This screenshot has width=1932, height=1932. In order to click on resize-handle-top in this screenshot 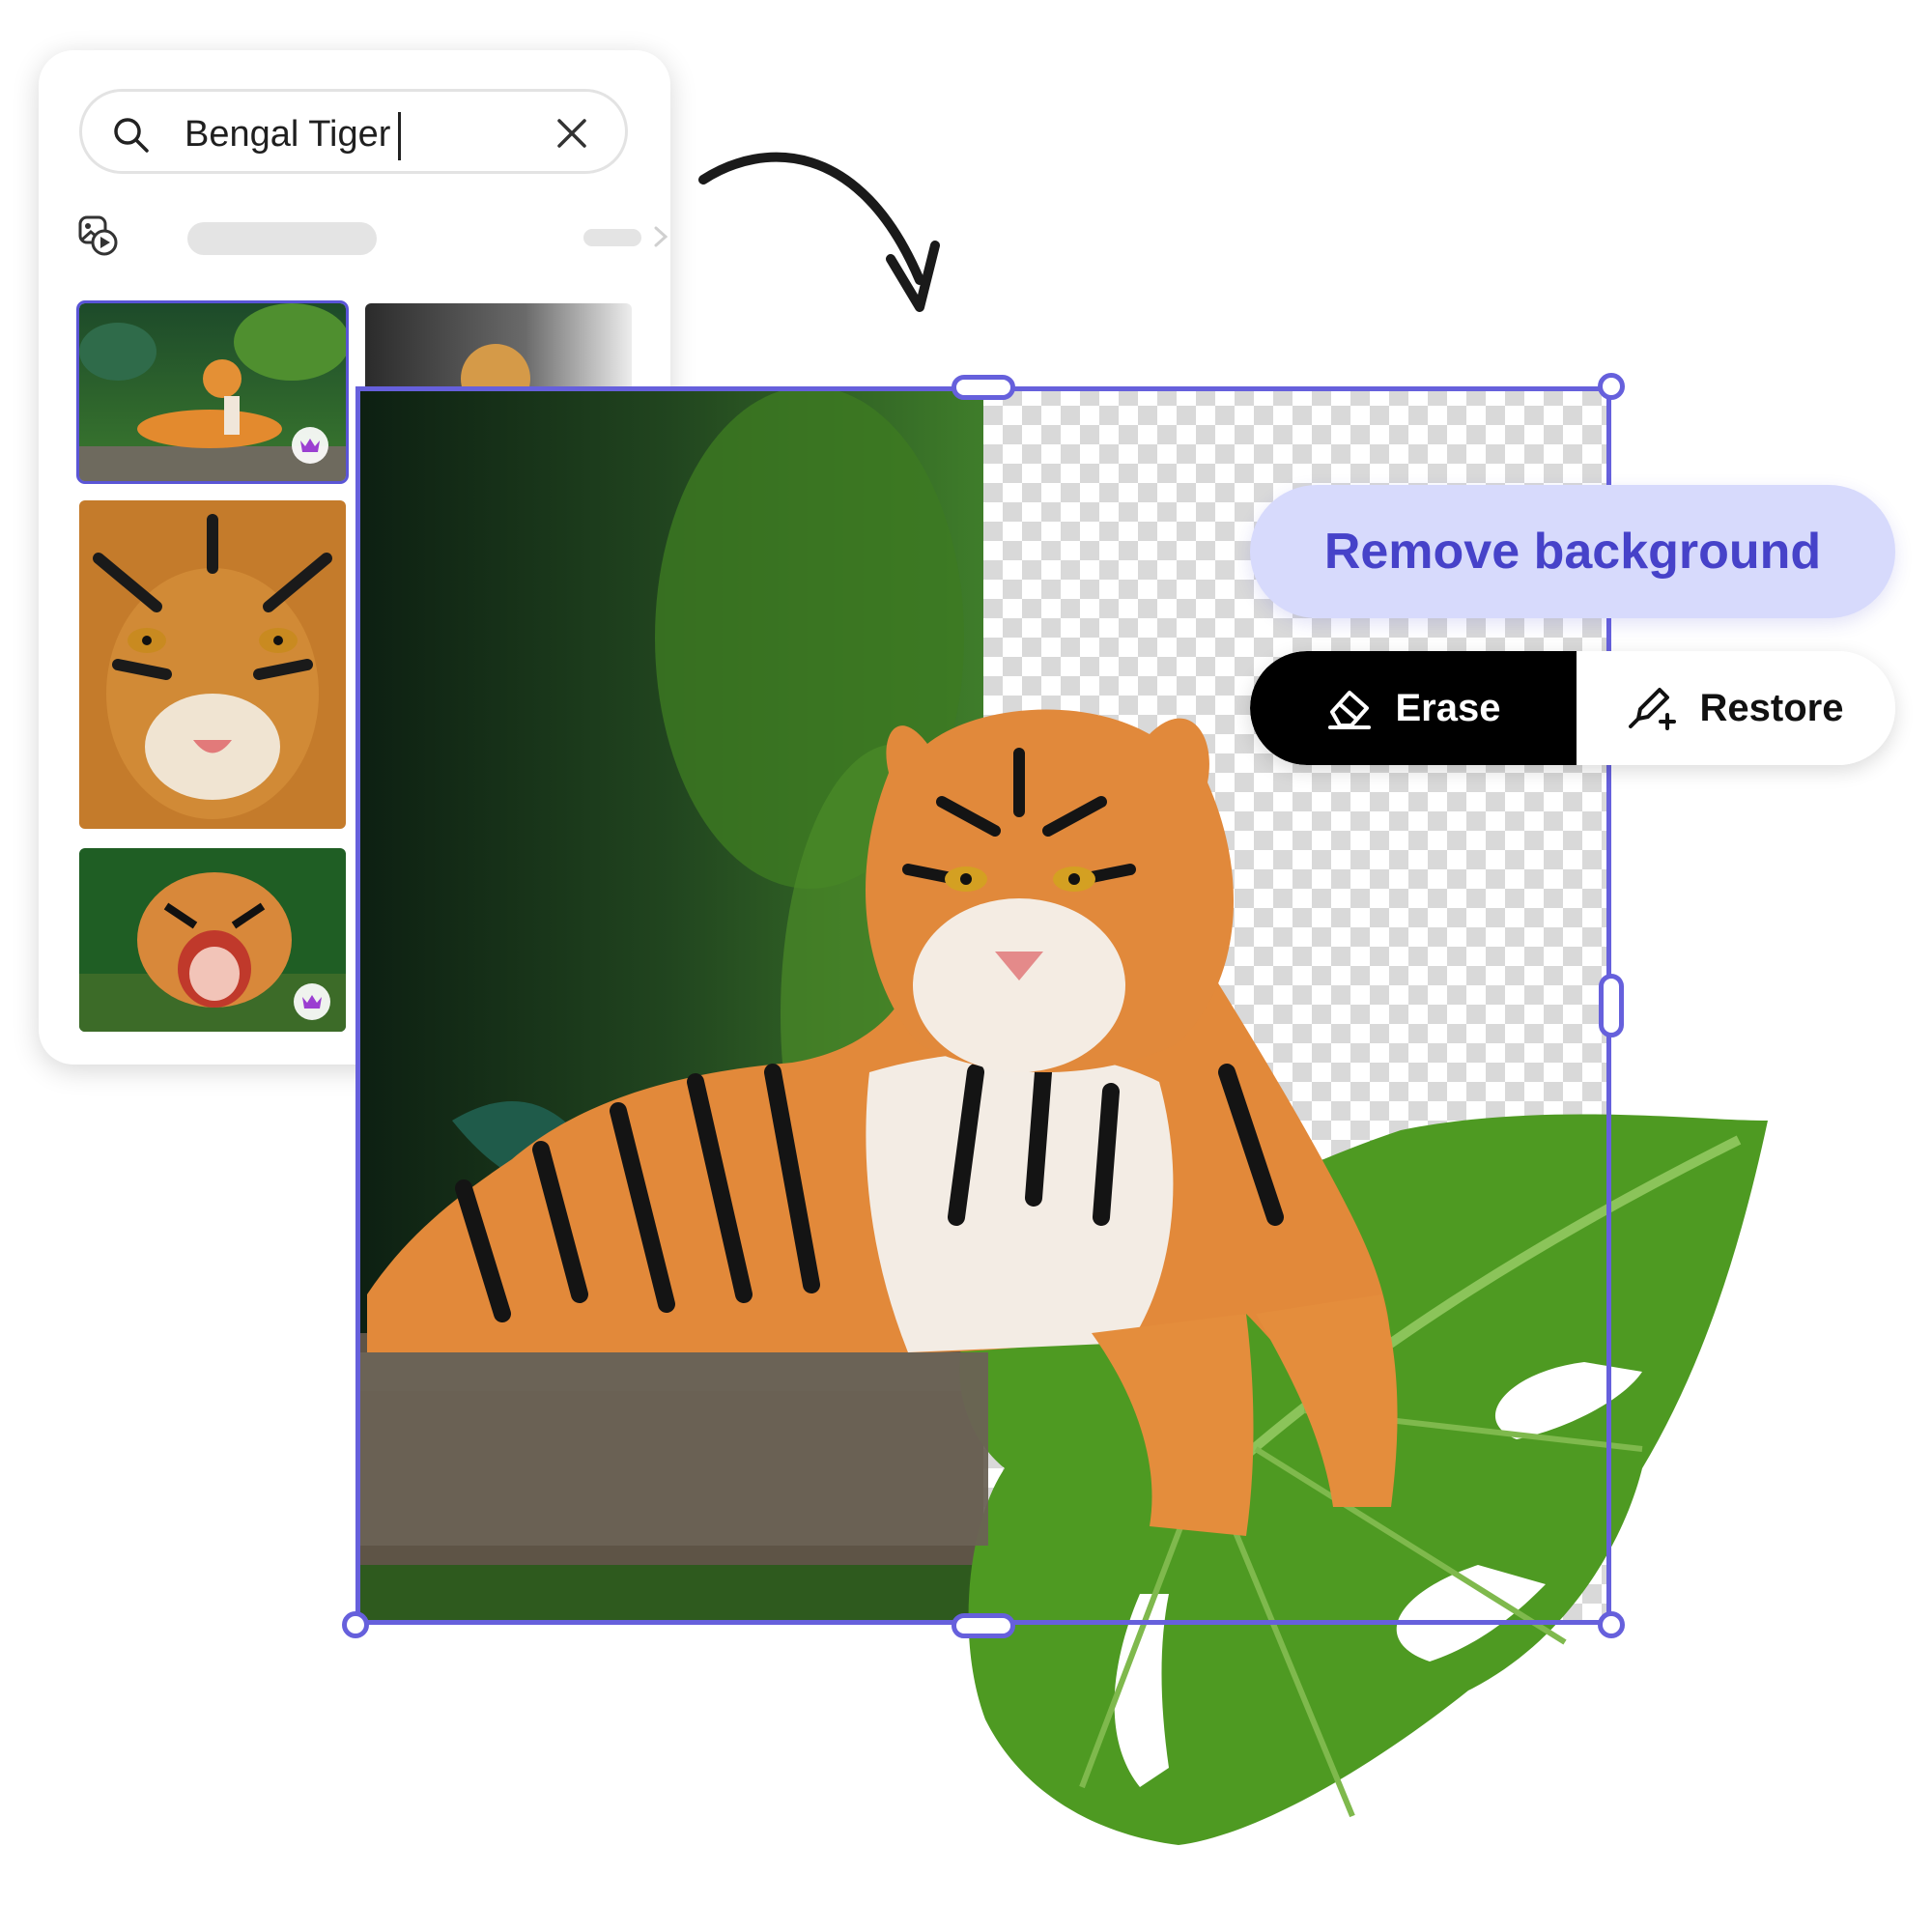, I will do `click(983, 387)`.